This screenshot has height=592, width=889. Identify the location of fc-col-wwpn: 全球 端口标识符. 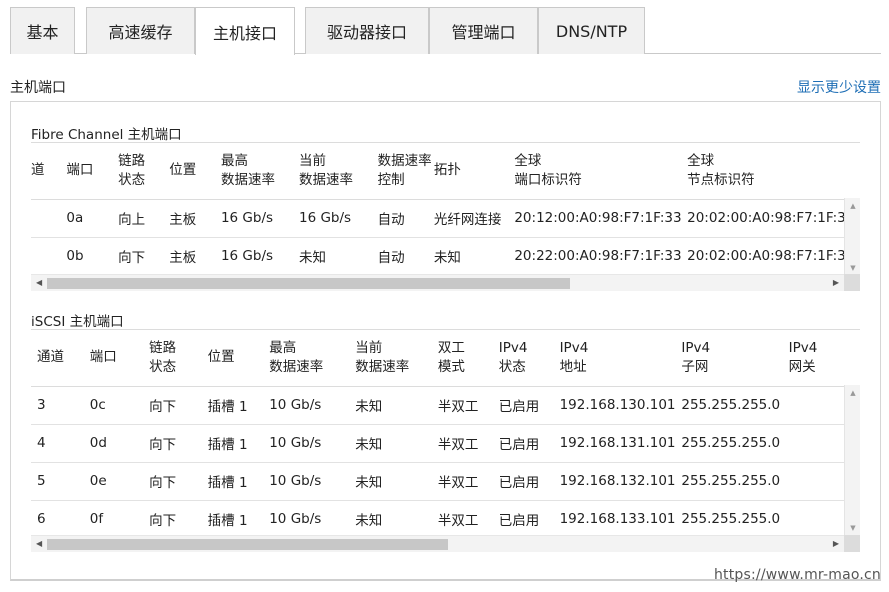
(601, 171).